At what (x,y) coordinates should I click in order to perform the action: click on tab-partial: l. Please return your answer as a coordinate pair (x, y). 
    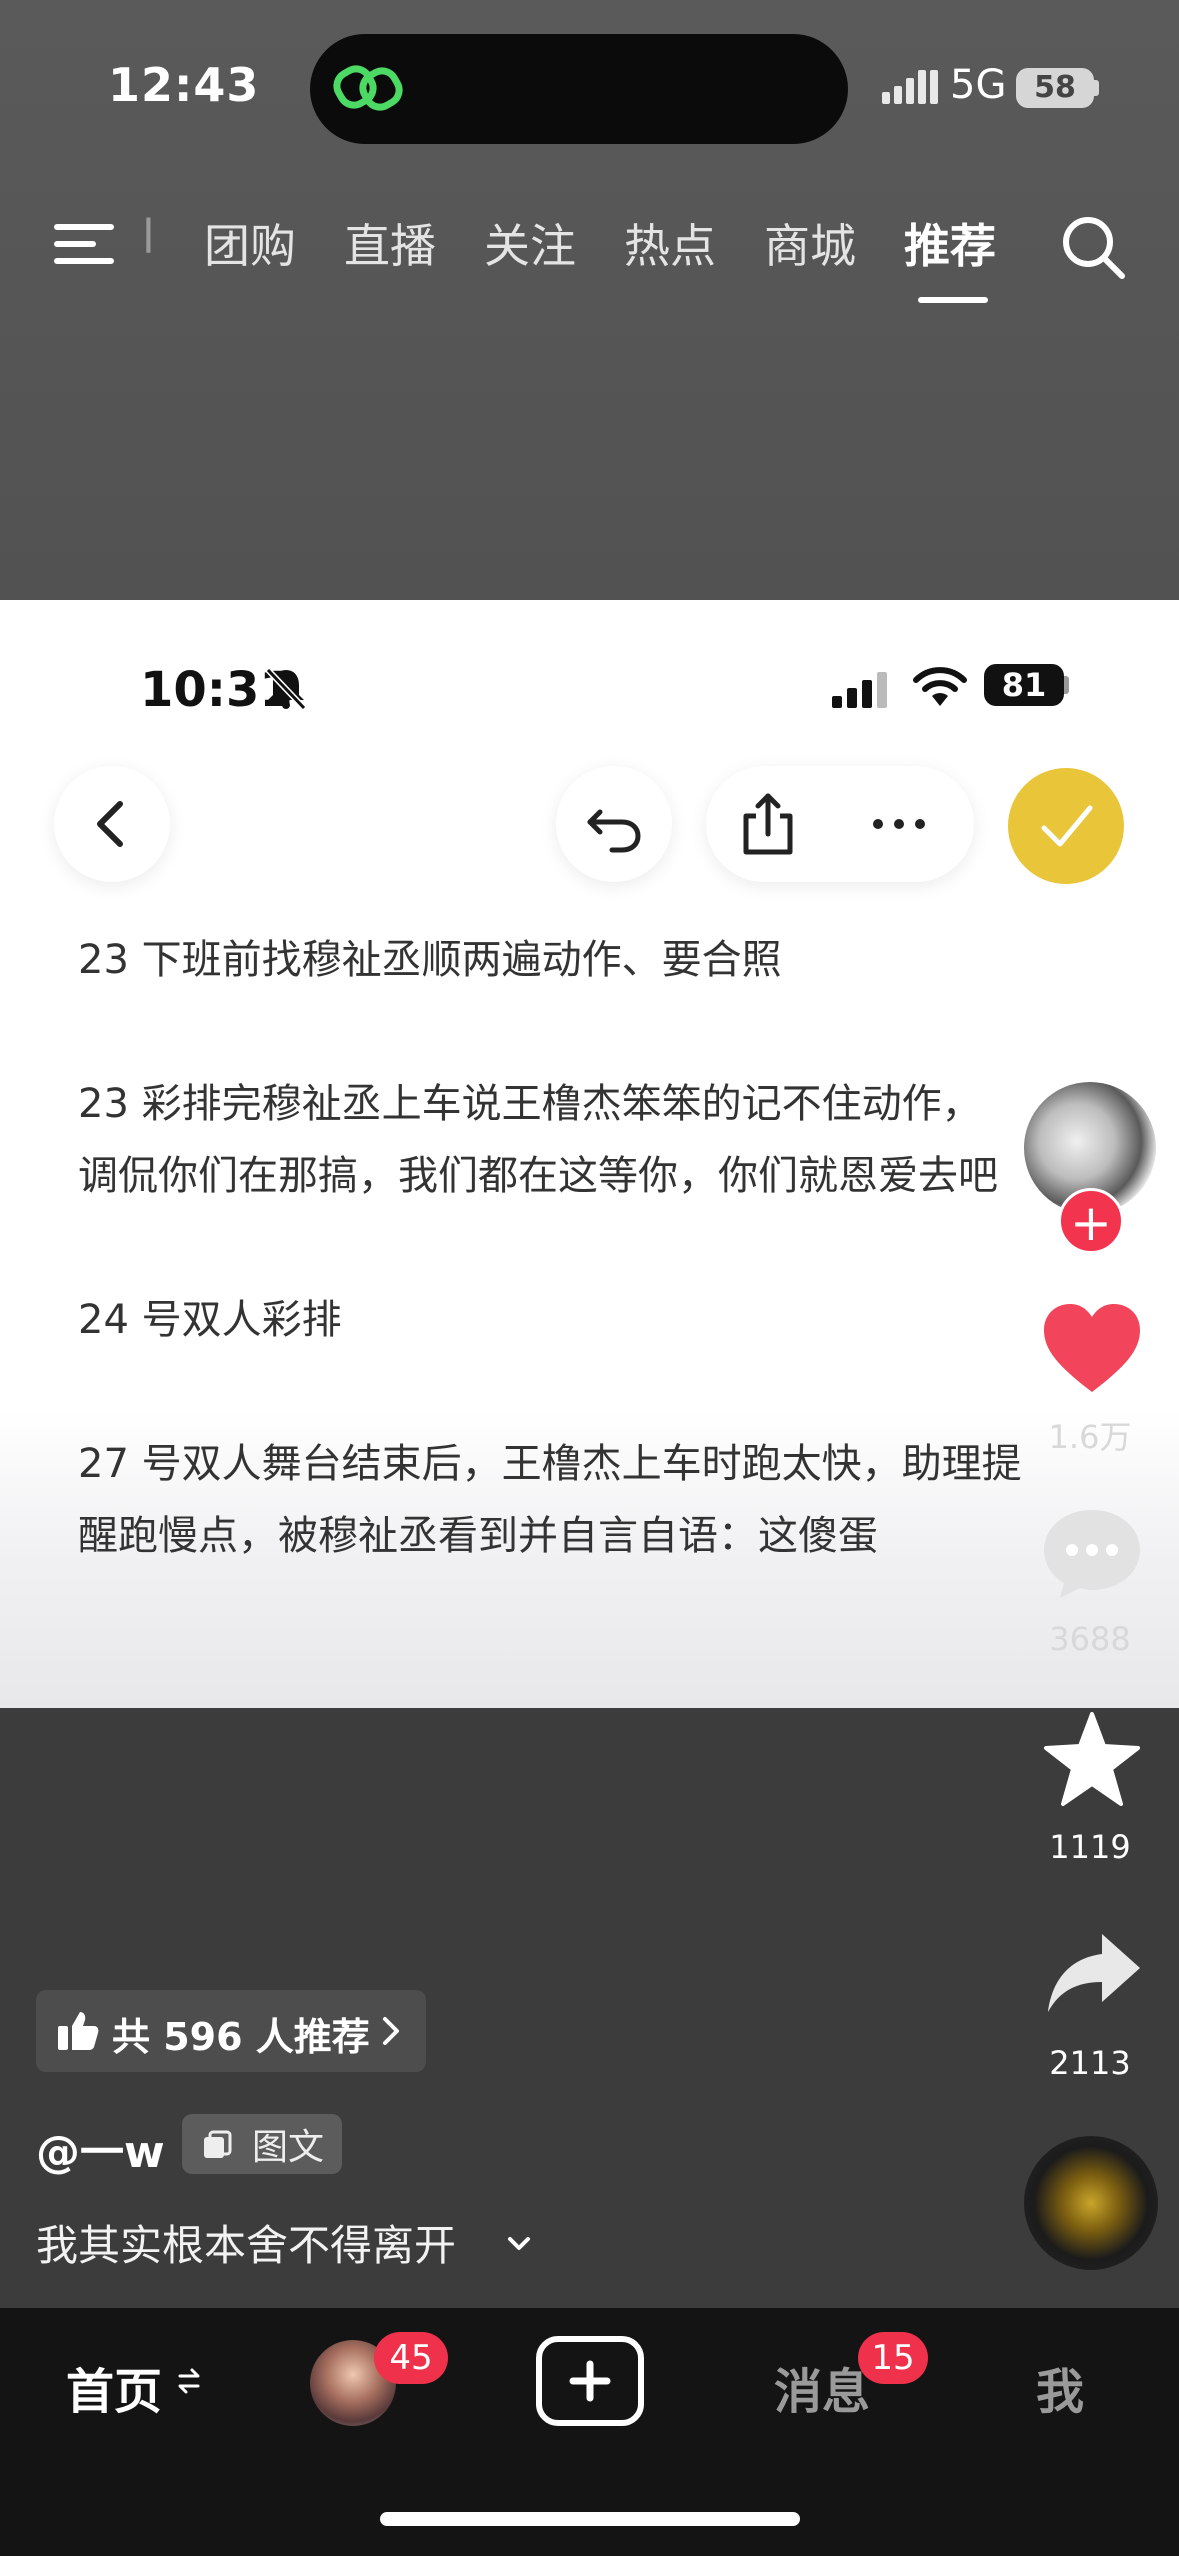
    Looking at the image, I should click on (148, 237).